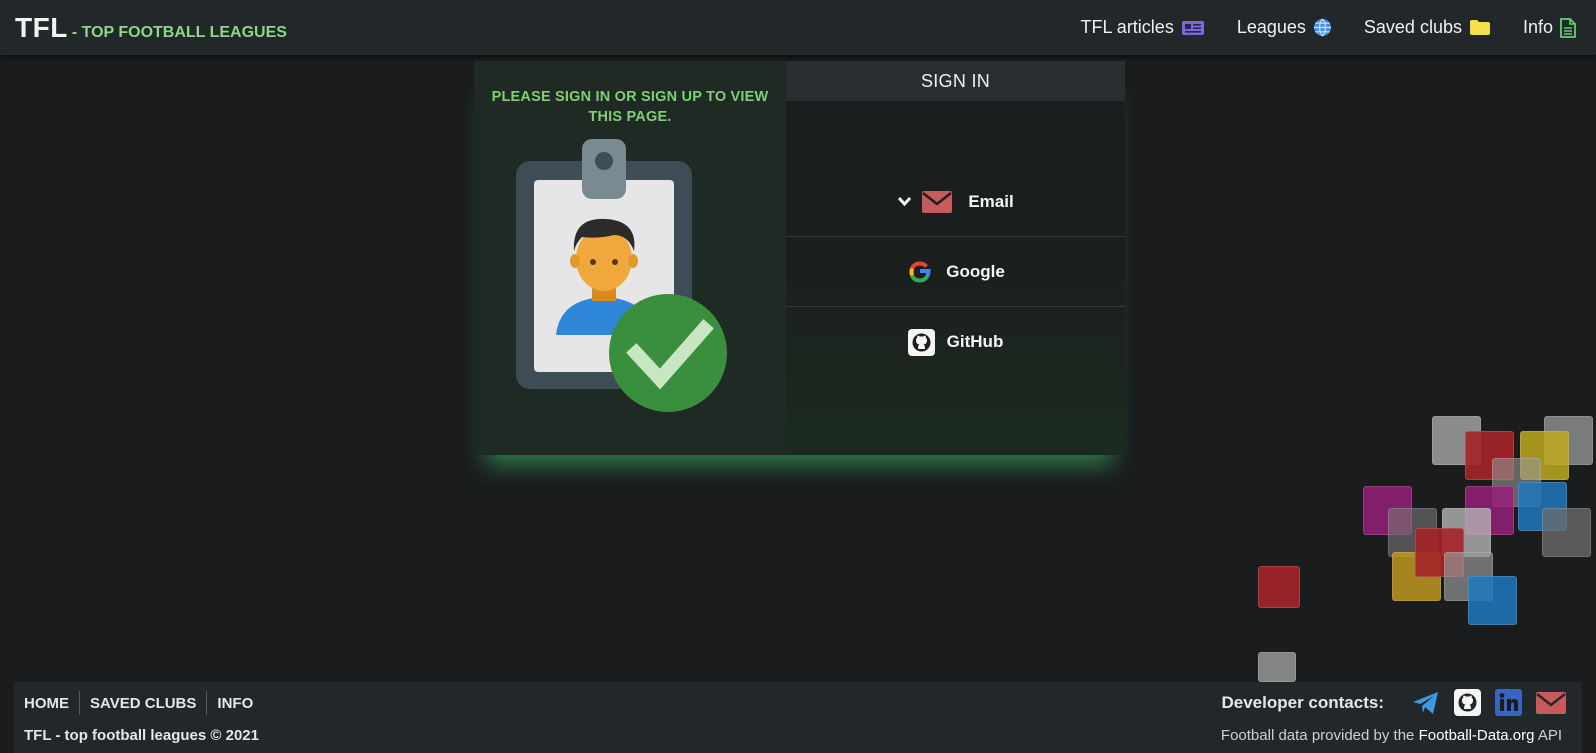  I want to click on brand-subtitle: - TOP FOOTBALL LEAGUES, so click(179, 32).